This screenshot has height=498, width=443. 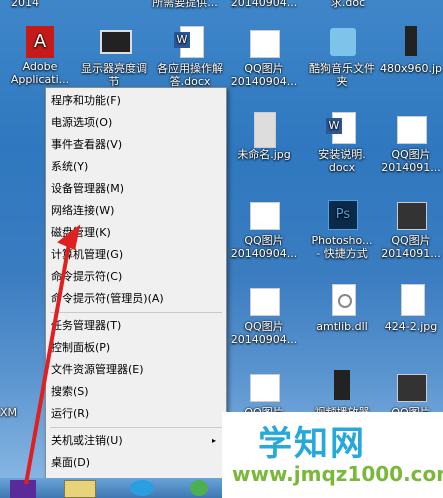 I want to click on menu-item-run: 运行(R), so click(x=136, y=414).